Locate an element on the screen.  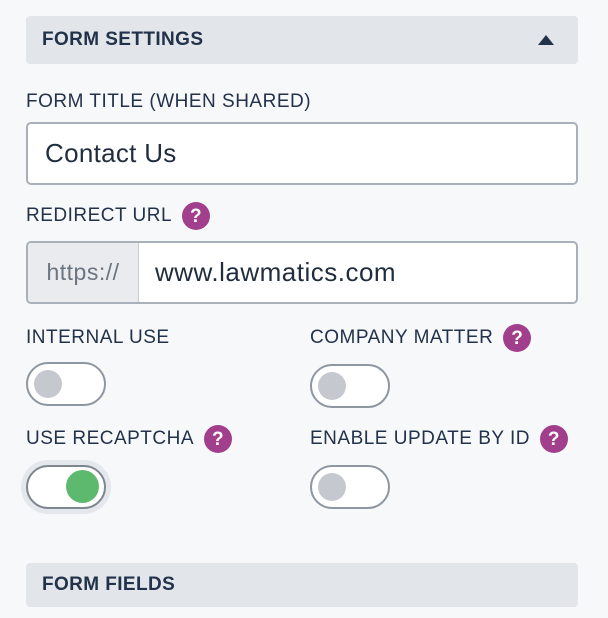
company-matter-label: COMPANY MATTER ? is located at coordinates (421, 338).